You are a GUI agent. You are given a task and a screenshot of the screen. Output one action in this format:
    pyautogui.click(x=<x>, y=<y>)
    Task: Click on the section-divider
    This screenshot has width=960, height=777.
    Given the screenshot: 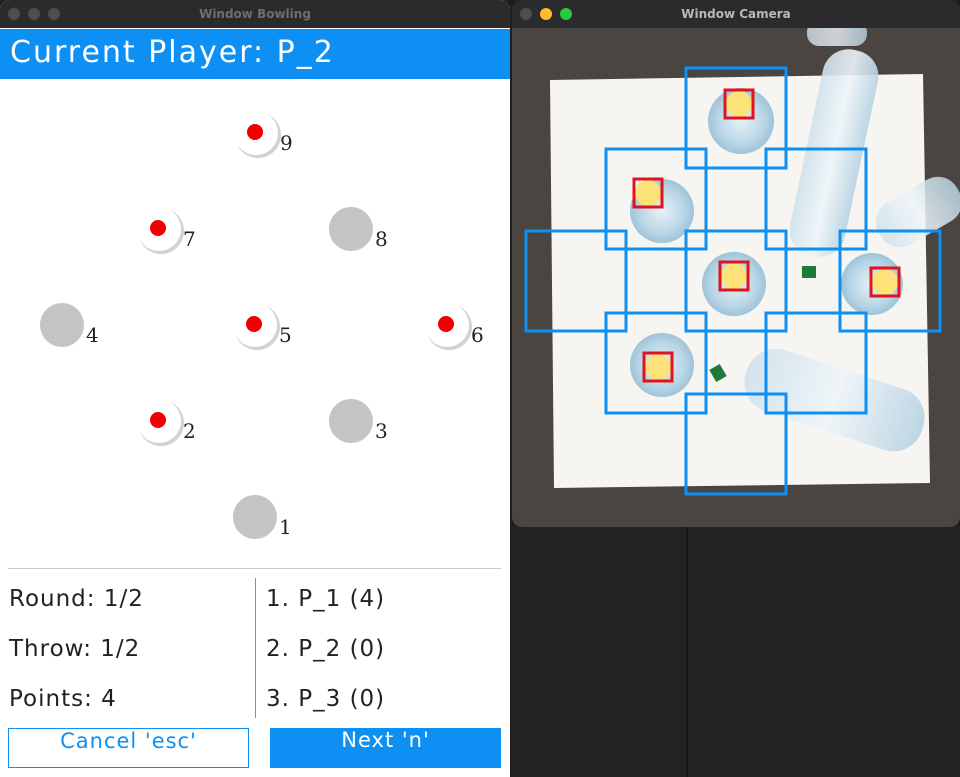 What is the action you would take?
    pyautogui.click(x=254, y=568)
    